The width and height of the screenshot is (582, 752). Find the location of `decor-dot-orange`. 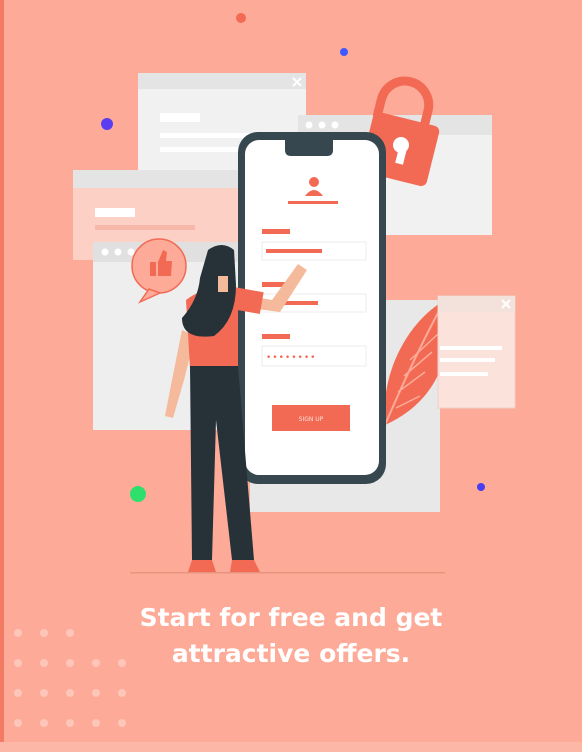

decor-dot-orange is located at coordinates (241, 18).